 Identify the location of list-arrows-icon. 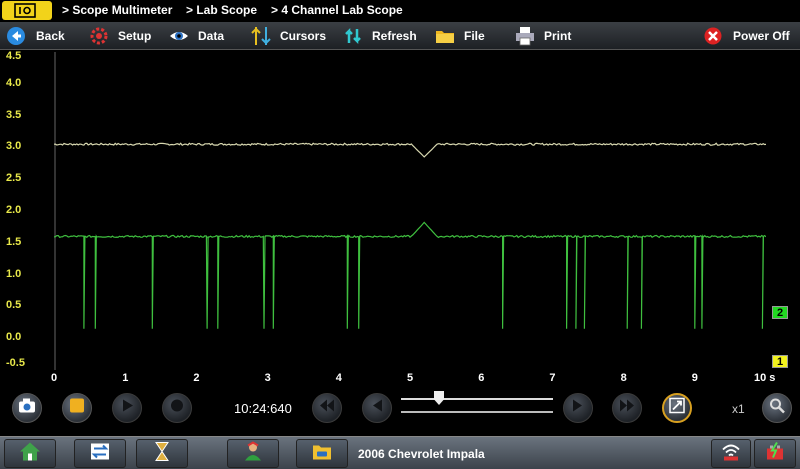
(100, 453).